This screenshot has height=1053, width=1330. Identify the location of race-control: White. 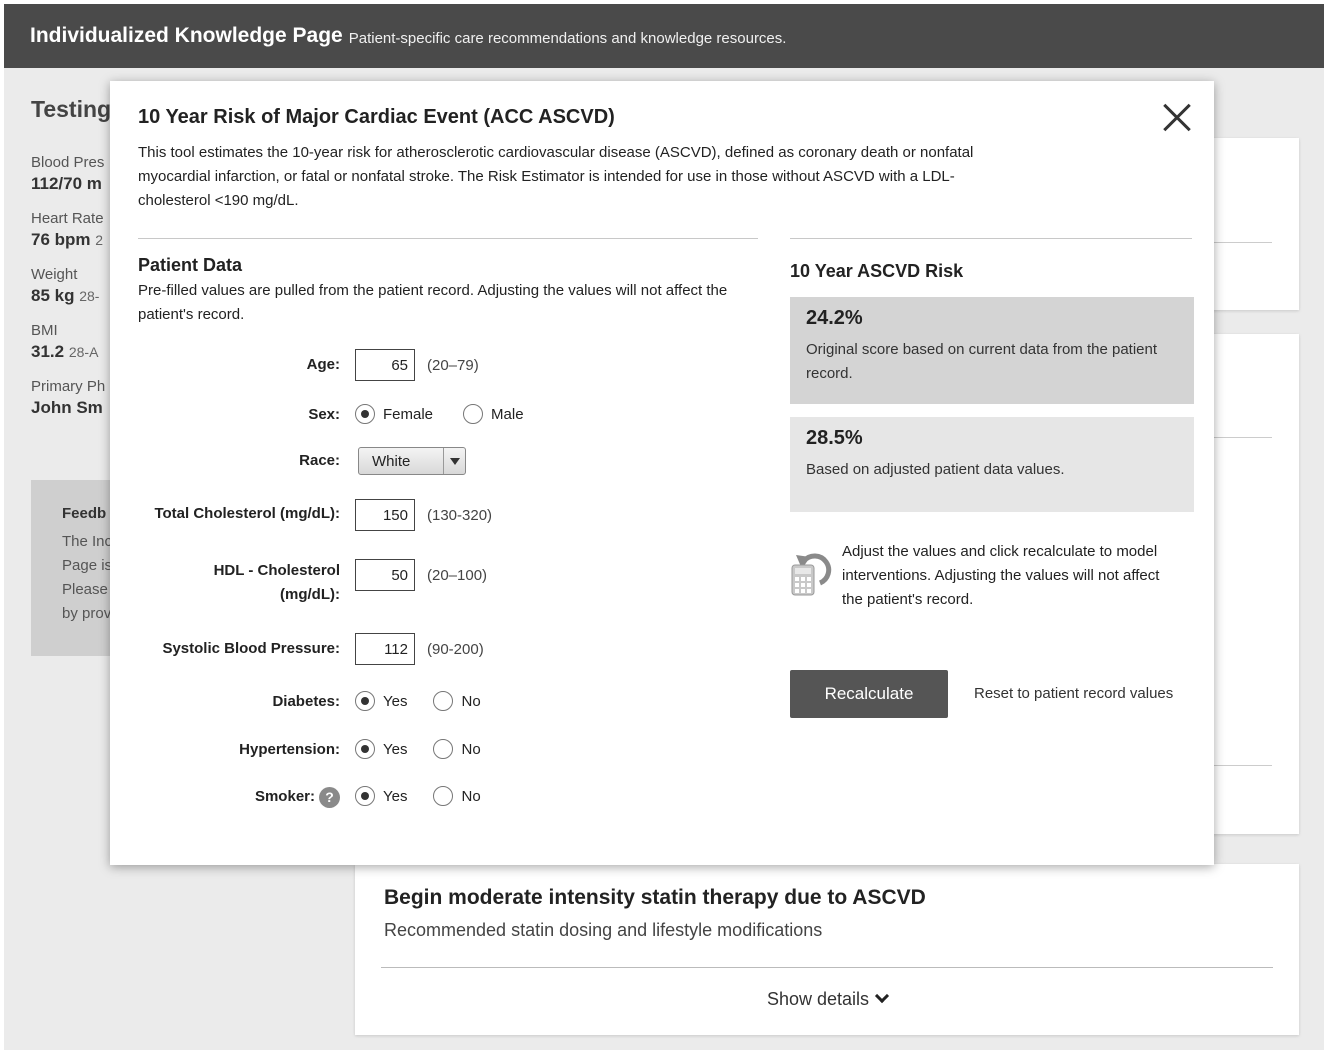
(410, 461).